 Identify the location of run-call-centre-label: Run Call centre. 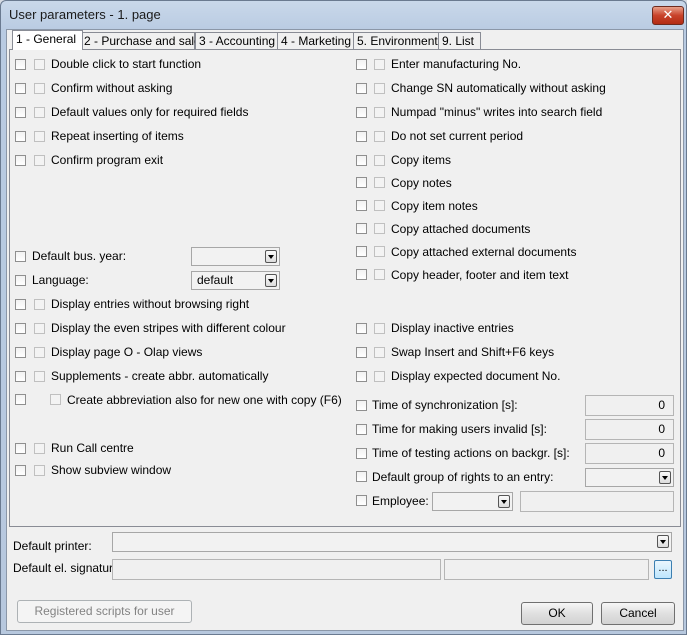
(92, 448).